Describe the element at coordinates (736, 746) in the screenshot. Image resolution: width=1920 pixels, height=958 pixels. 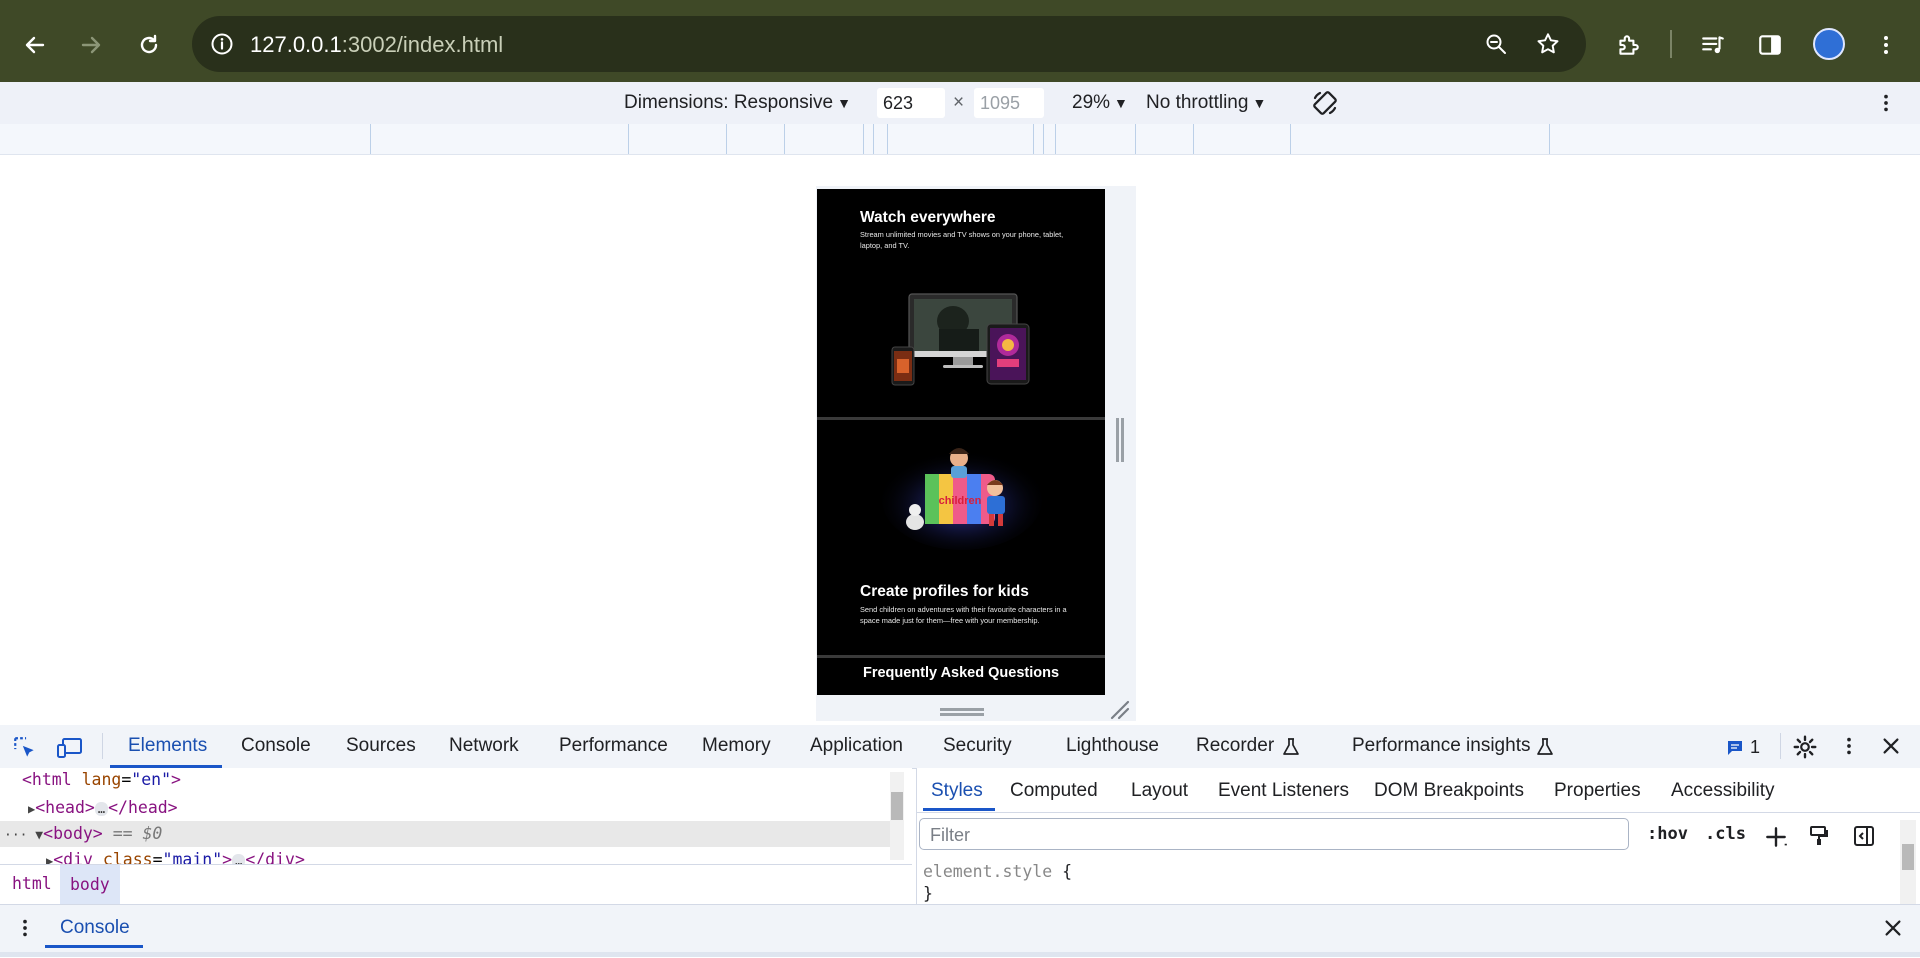
I see `tab-memory: Memory` at that location.